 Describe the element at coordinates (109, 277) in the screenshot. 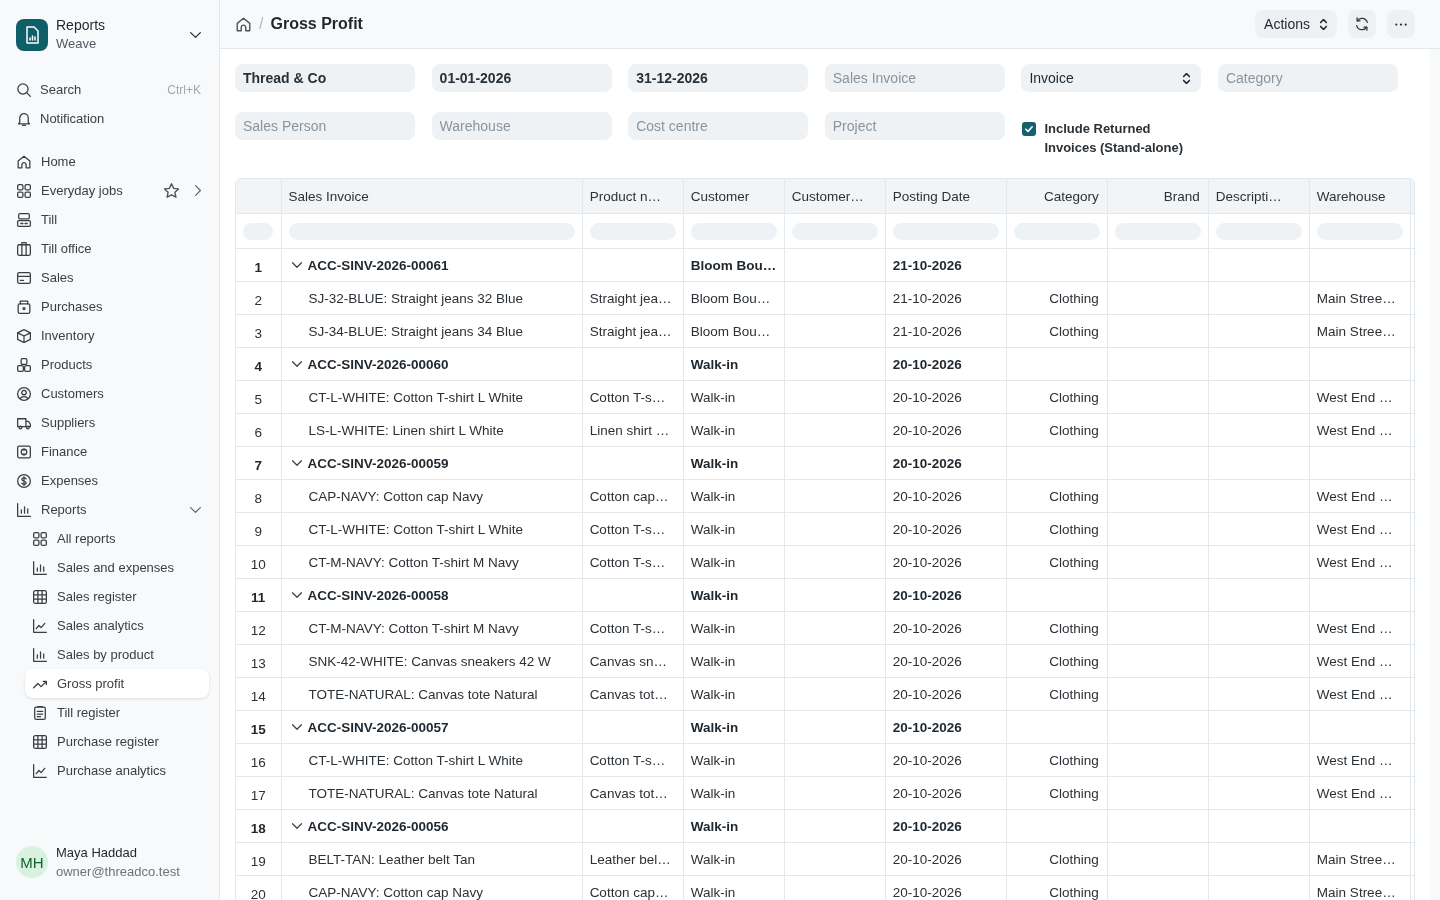

I see `sidebar-item: Sales` at that location.